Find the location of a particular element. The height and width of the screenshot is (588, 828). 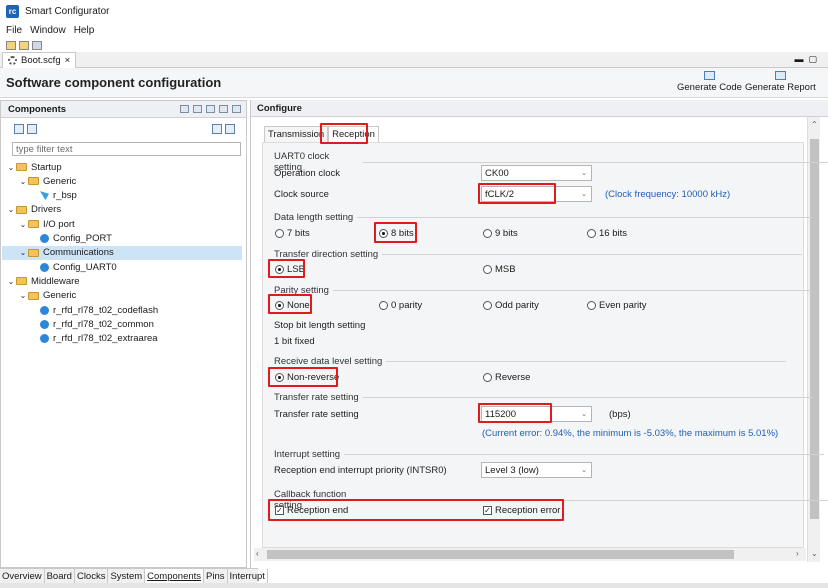

window-controls: ▬▢ is located at coordinates (808, 59).